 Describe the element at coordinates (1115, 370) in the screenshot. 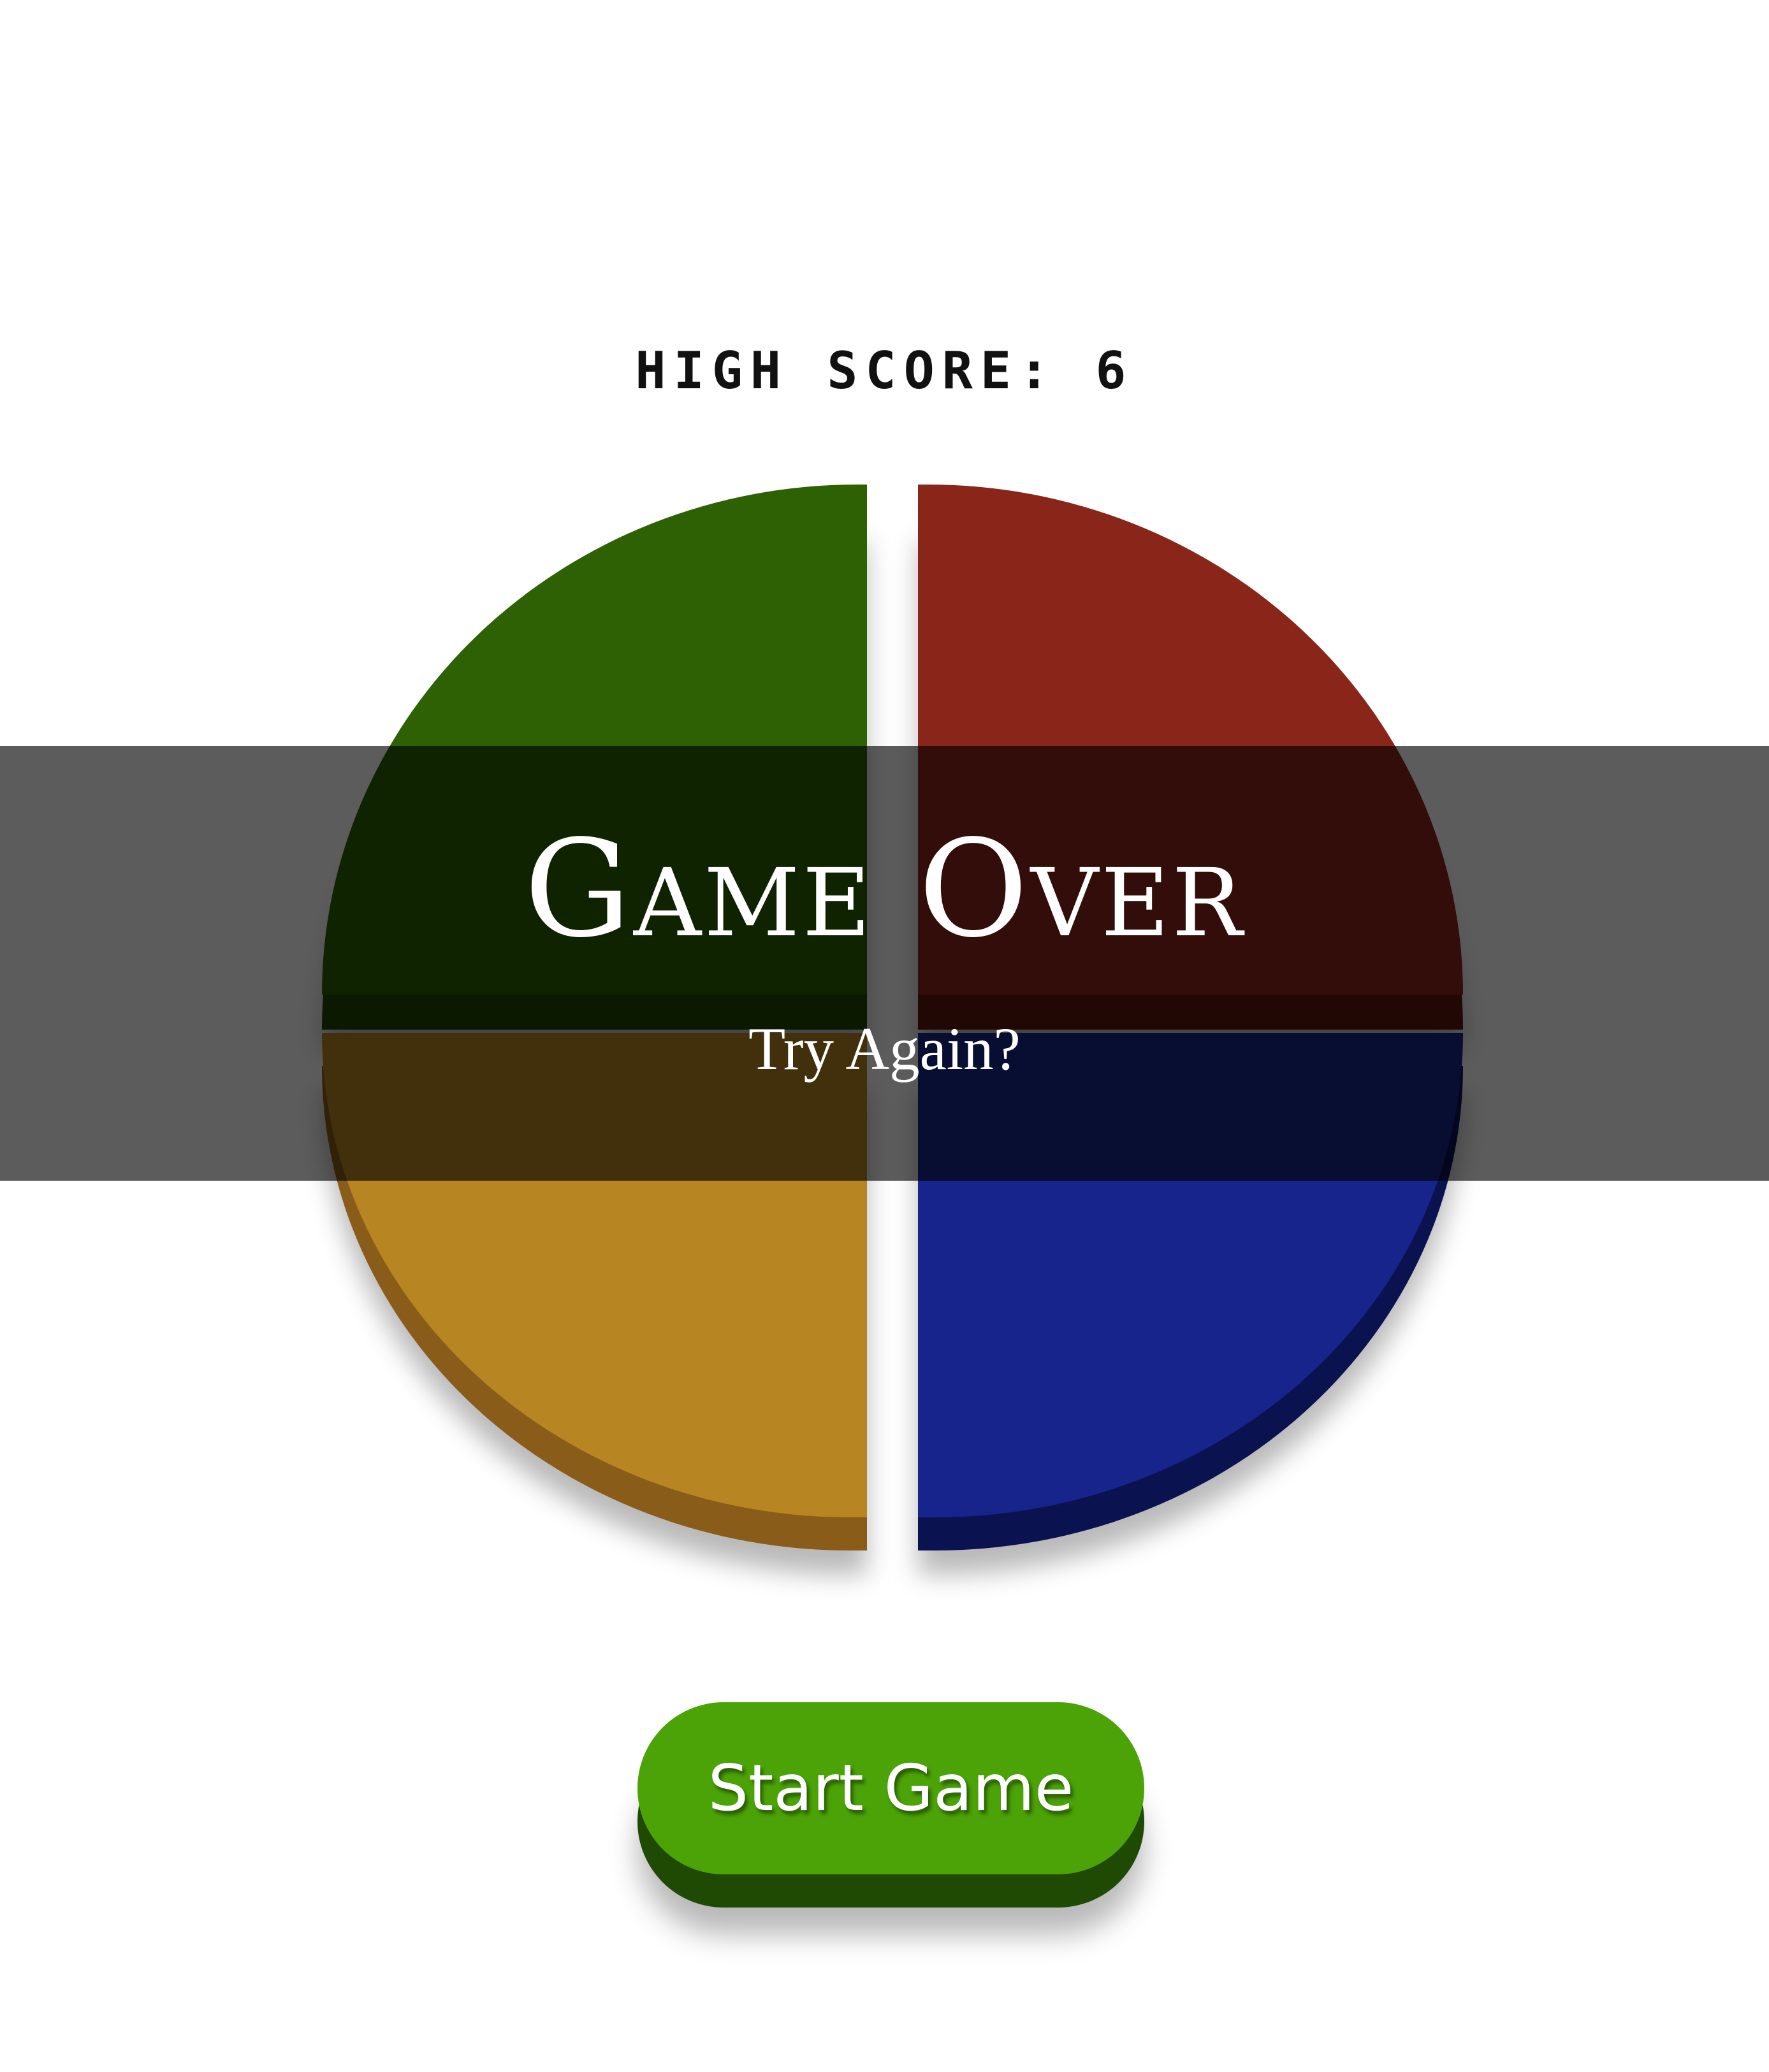

I see `high-score-value: 6` at that location.